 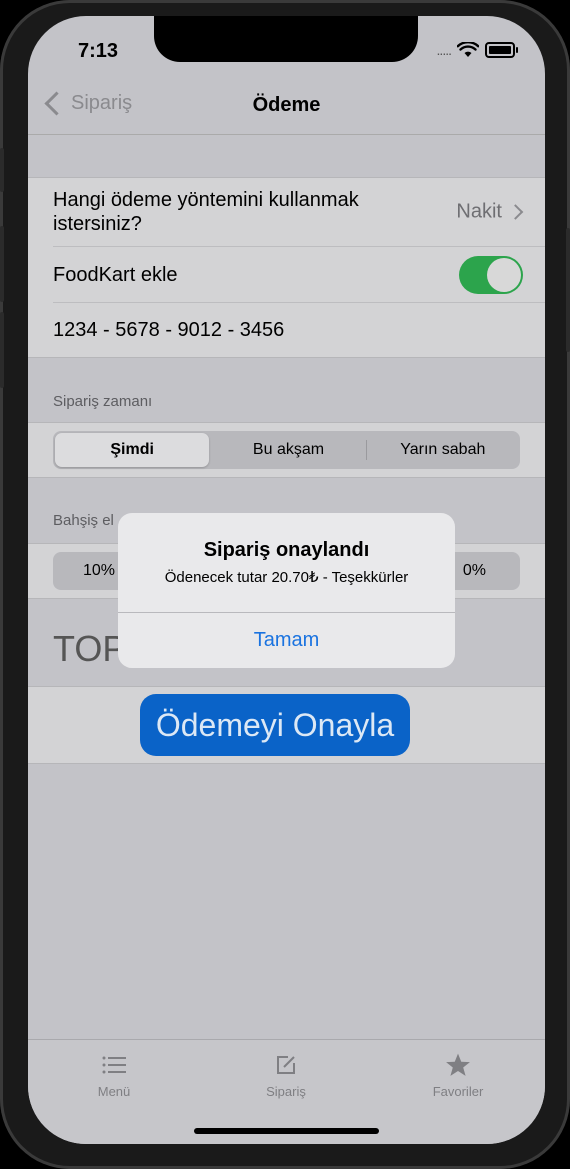 I want to click on star-icon, so click(x=458, y=1064).